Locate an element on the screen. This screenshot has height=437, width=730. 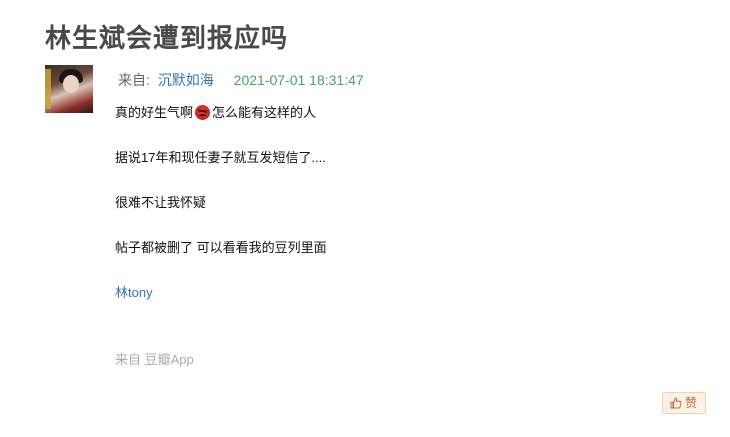
content-line: 真的好生气啊 怎么能有这样的人 is located at coordinates (221, 113).